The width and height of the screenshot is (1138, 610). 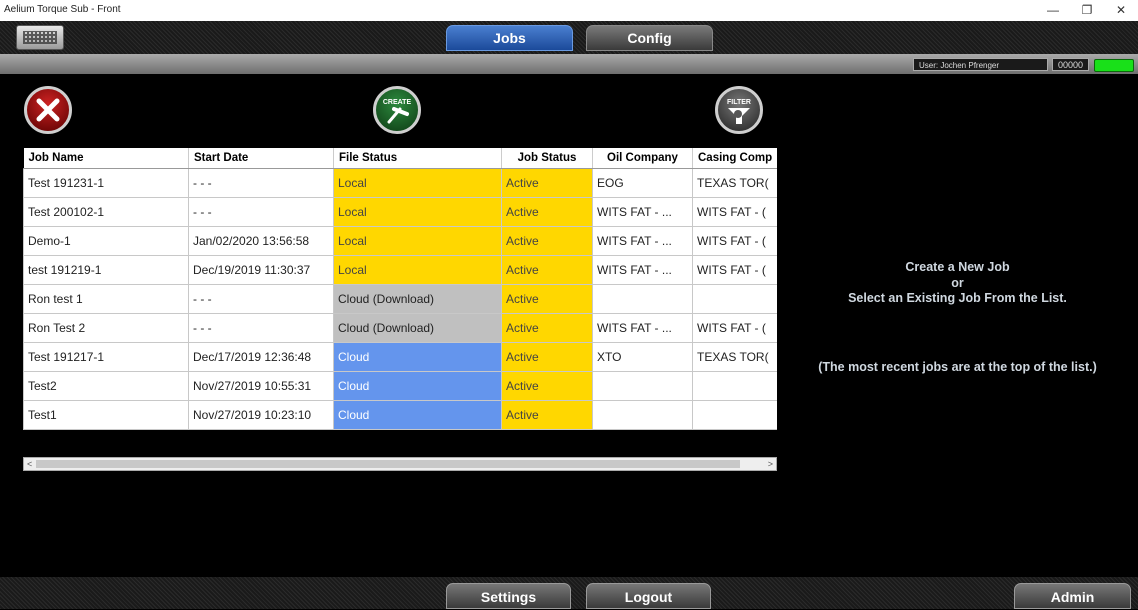 What do you see at coordinates (642, 357) in the screenshot?
I see `cell-oil-company: XTO` at bounding box center [642, 357].